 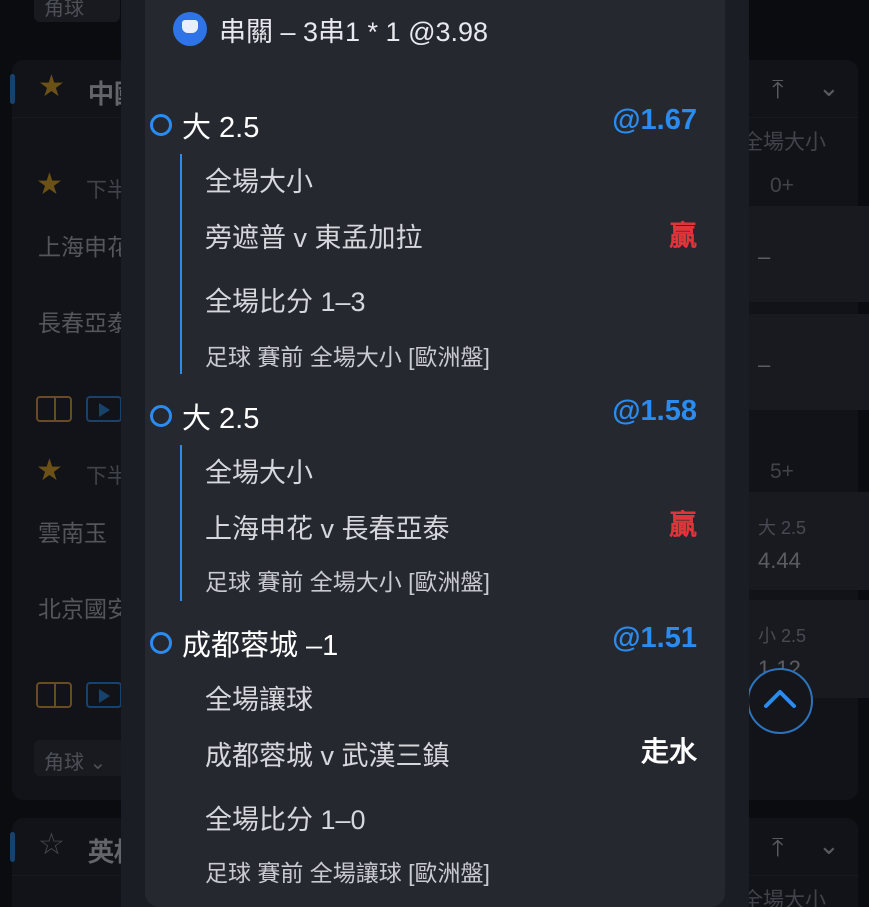 I want to click on parlay-icon, so click(x=190, y=29).